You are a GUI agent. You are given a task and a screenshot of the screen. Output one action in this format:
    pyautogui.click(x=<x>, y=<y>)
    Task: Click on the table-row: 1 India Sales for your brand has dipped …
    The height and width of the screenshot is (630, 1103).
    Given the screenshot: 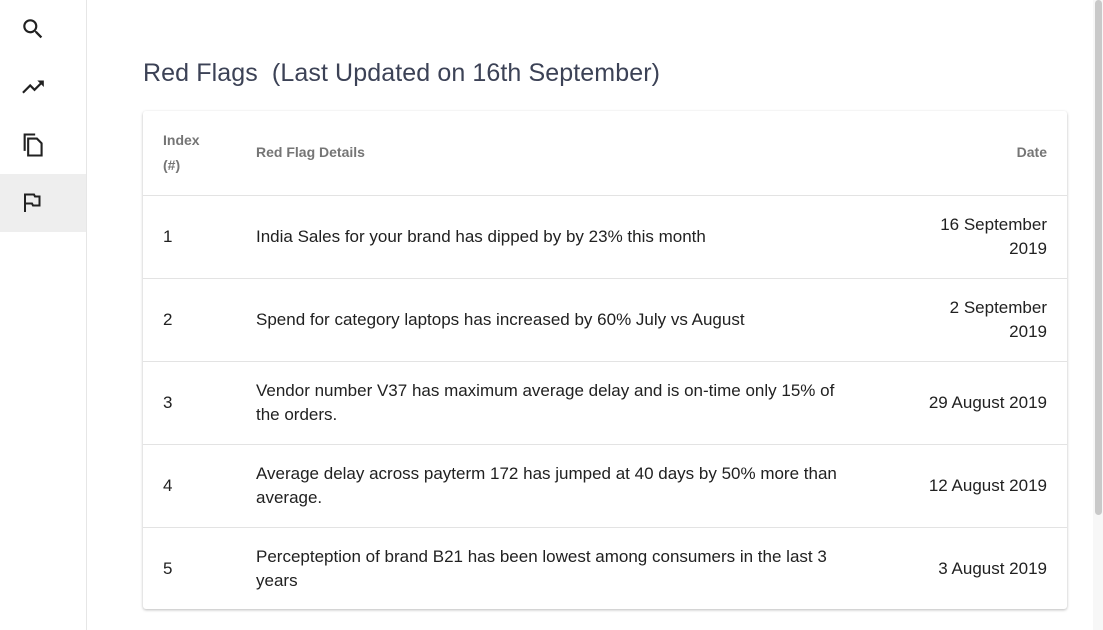 What is the action you would take?
    pyautogui.click(x=605, y=236)
    